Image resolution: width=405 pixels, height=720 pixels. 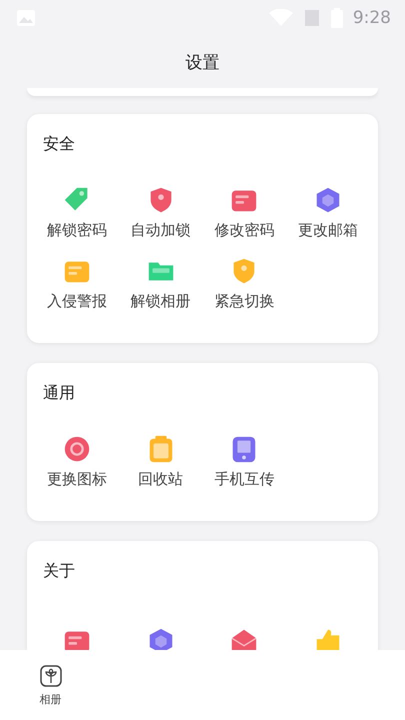 What do you see at coordinates (76, 301) in the screenshot?
I see `setting-label: 入侵警报` at bounding box center [76, 301].